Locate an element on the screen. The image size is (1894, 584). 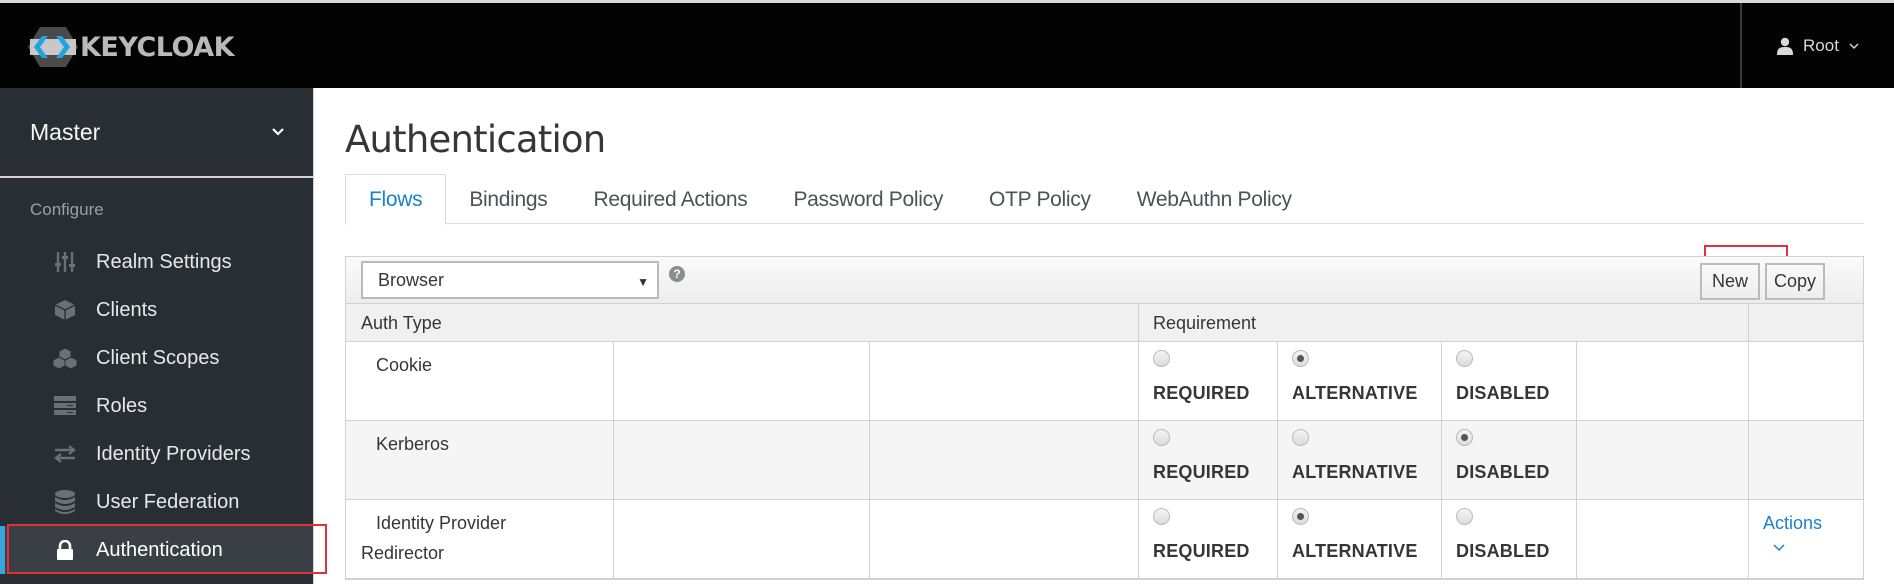
server-list-icon is located at coordinates (65, 406).